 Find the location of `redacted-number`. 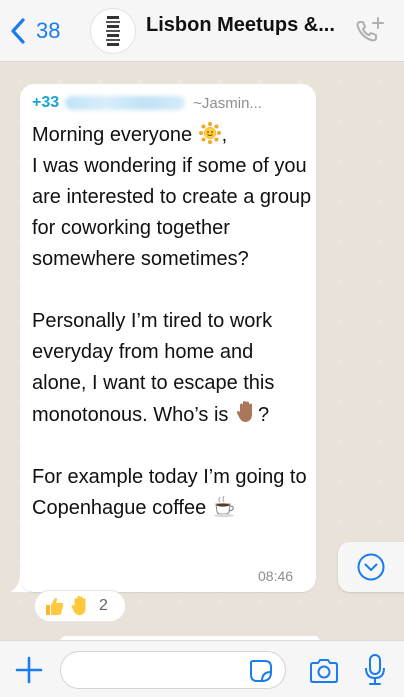

redacted-number is located at coordinates (125, 103).